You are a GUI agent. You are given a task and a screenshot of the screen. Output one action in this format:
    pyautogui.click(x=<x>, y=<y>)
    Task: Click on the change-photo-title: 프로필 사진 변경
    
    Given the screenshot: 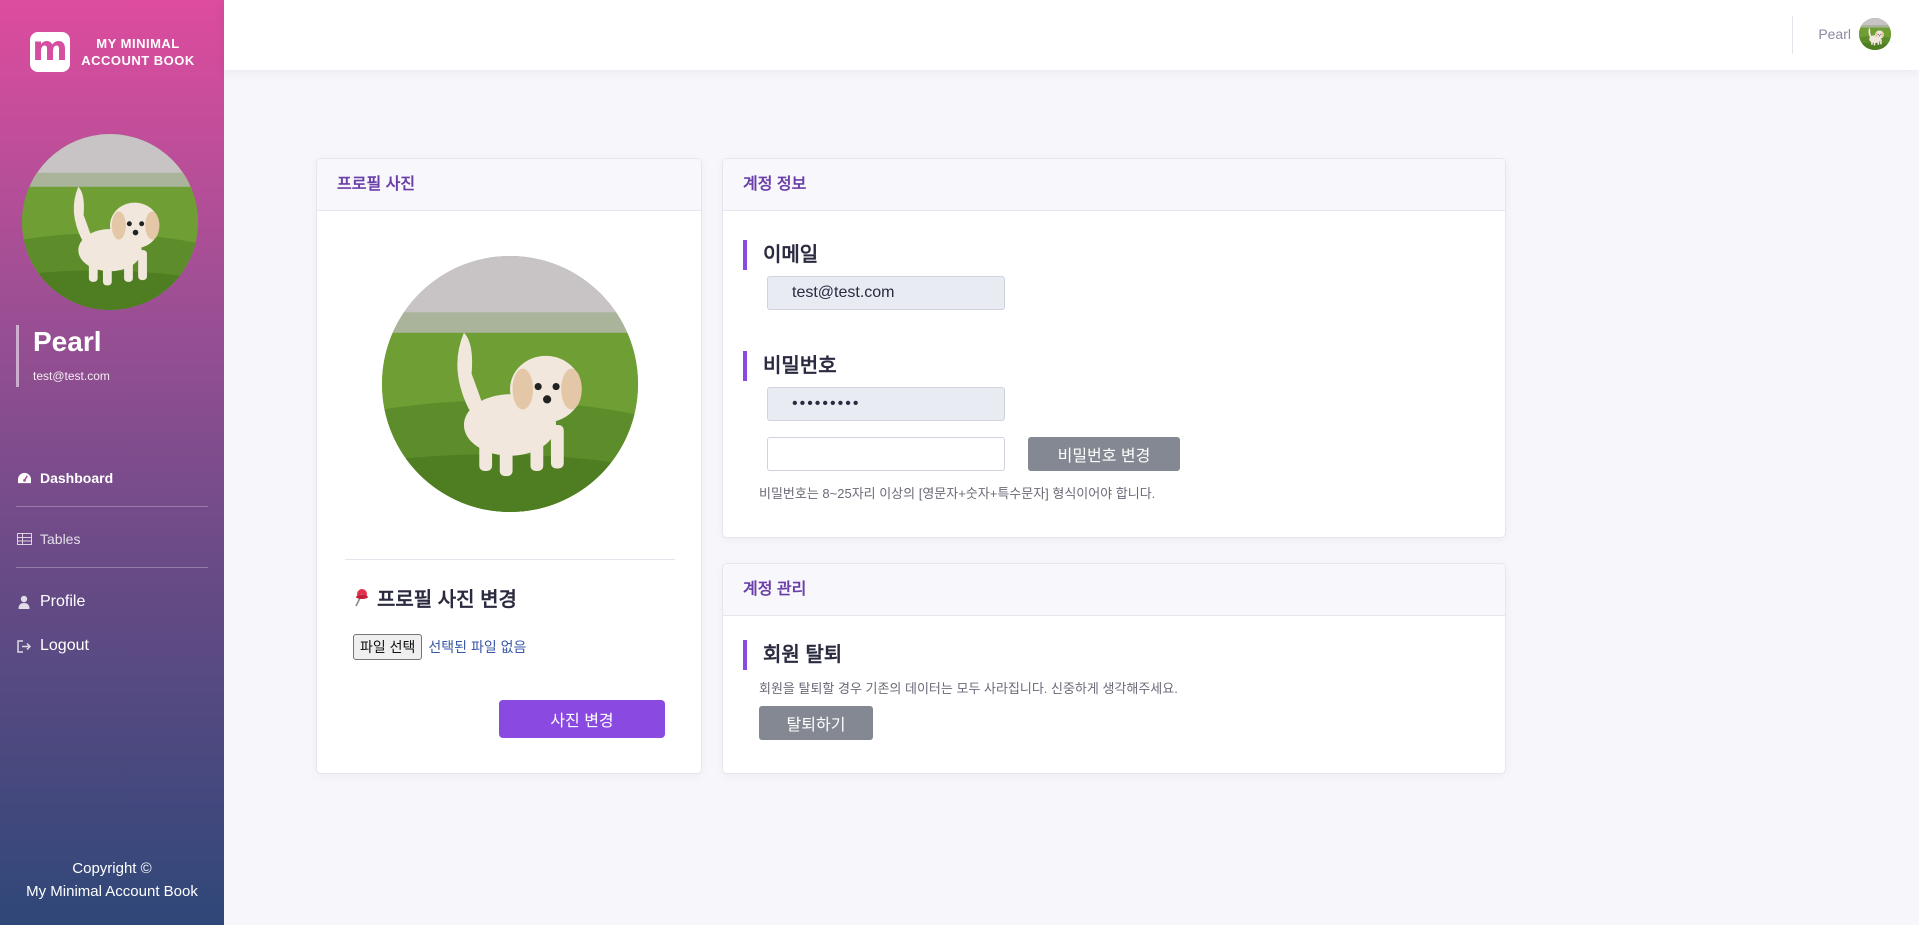 What is the action you would take?
    pyautogui.click(x=435, y=597)
    